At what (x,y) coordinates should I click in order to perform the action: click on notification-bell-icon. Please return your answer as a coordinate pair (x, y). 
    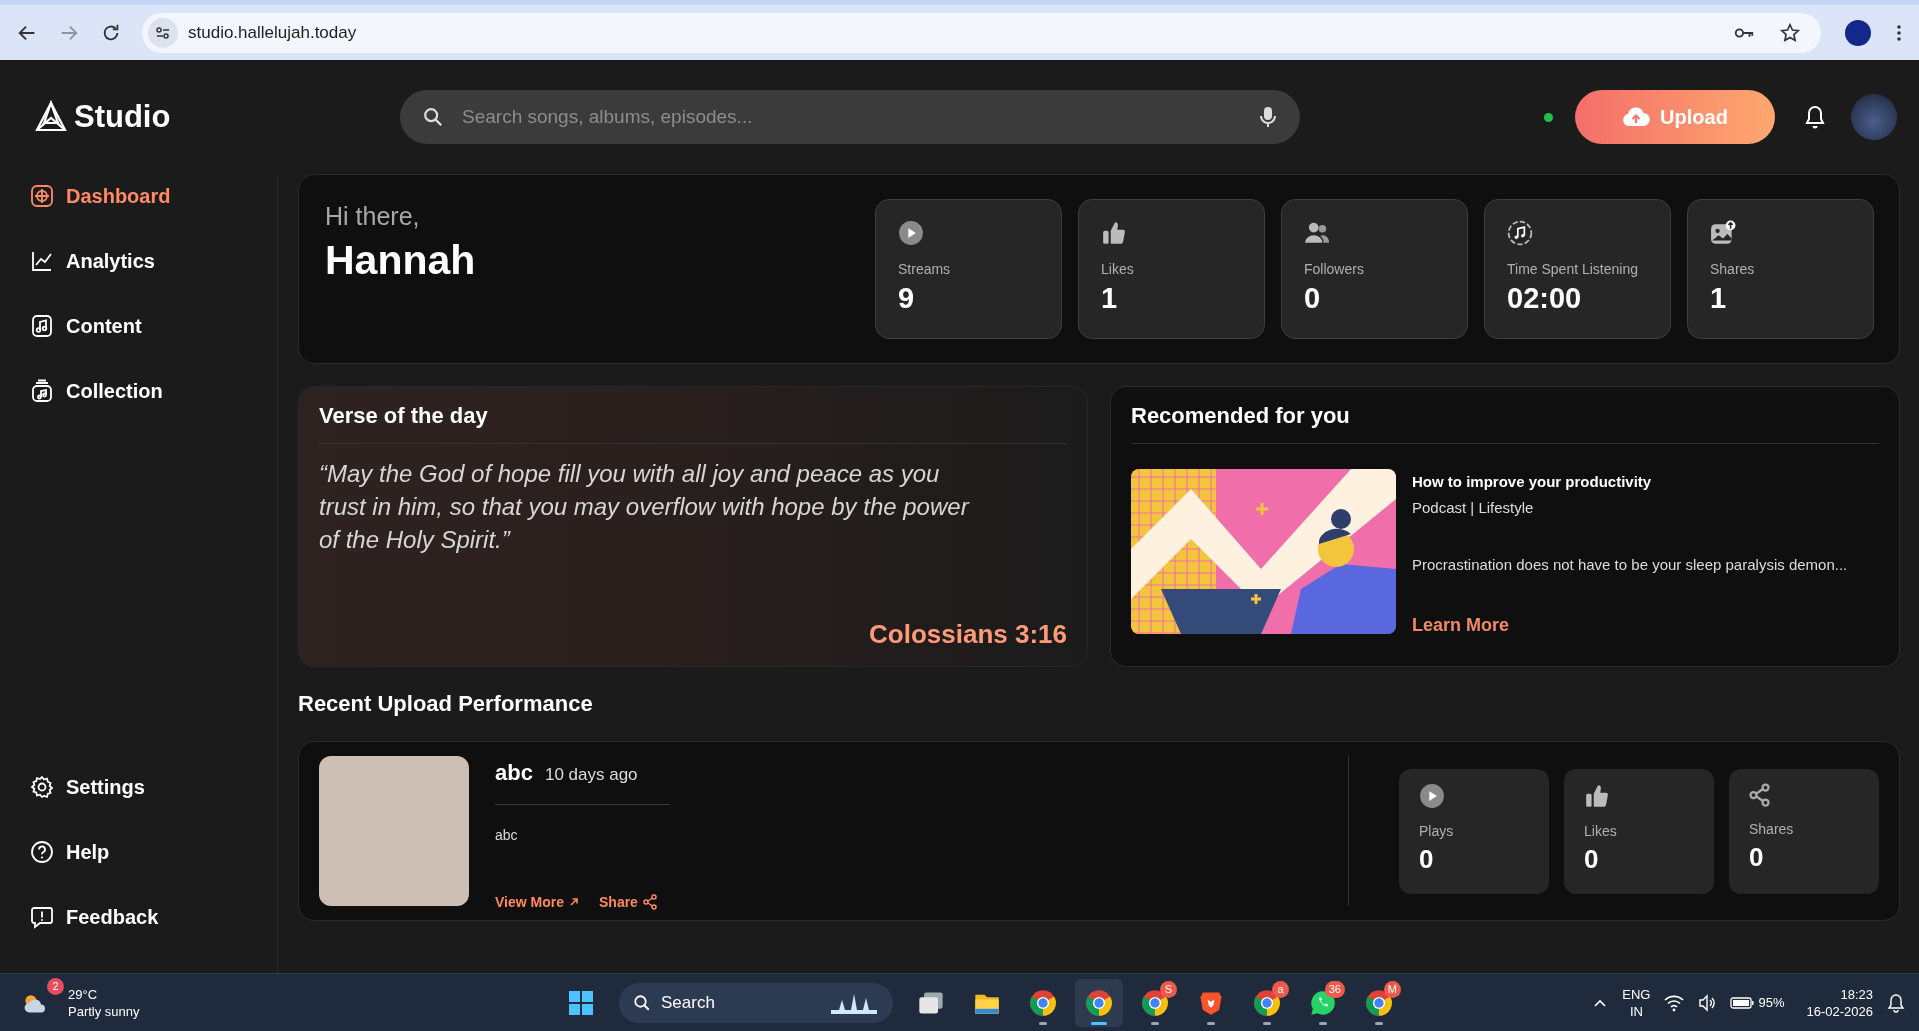
    Looking at the image, I should click on (1896, 1002).